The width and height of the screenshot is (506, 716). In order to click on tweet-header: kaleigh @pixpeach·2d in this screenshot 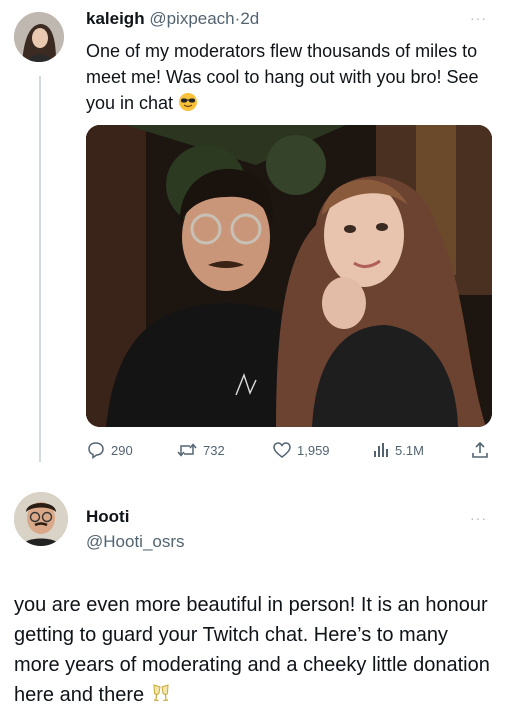, I will do `click(172, 19)`.